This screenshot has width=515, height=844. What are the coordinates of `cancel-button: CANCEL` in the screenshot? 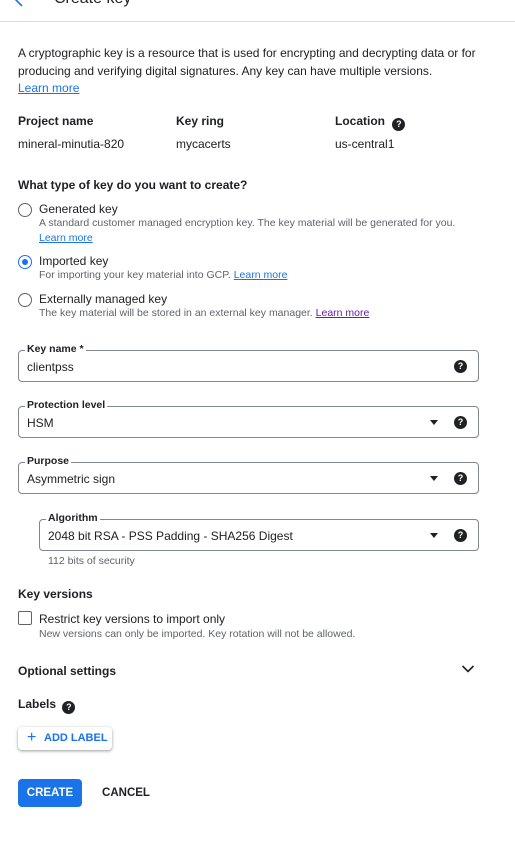 It's located at (126, 793).